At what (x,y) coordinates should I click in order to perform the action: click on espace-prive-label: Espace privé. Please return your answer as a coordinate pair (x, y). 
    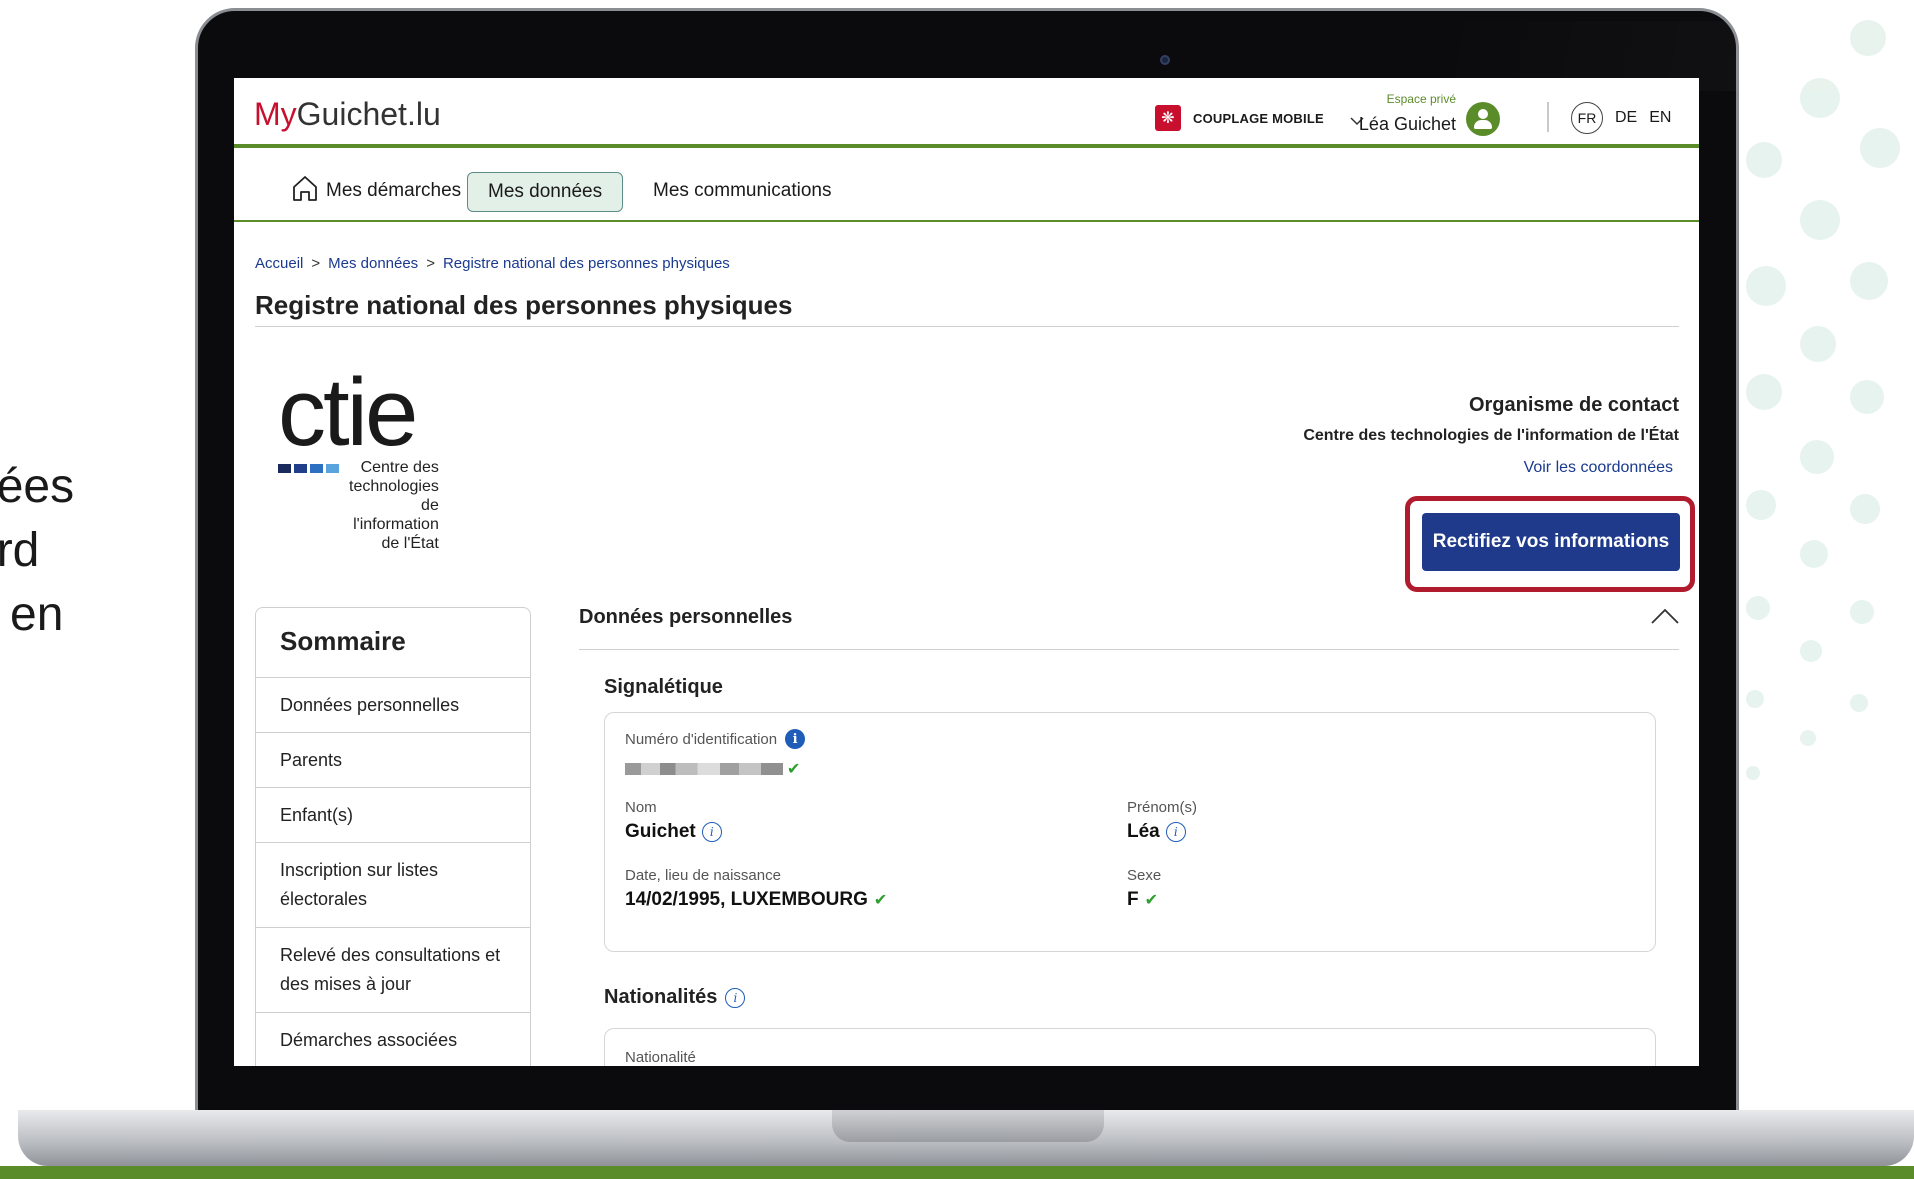
    Looking at the image, I should click on (1421, 99).